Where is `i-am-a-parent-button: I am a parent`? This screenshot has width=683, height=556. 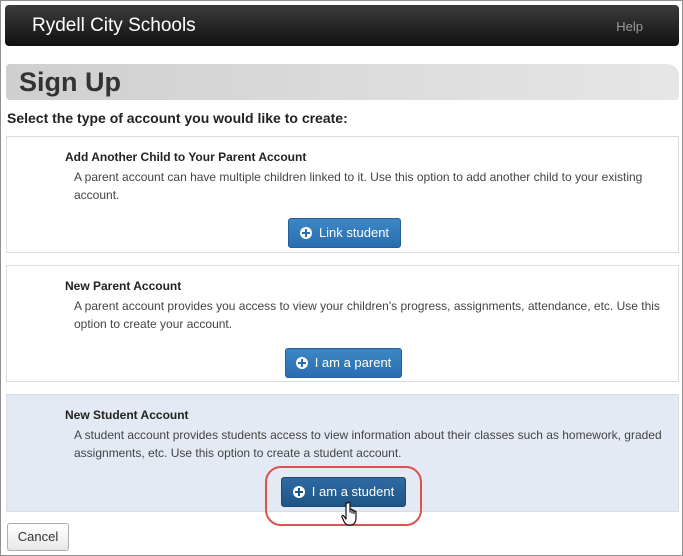 i-am-a-parent-button: I am a parent is located at coordinates (343, 363).